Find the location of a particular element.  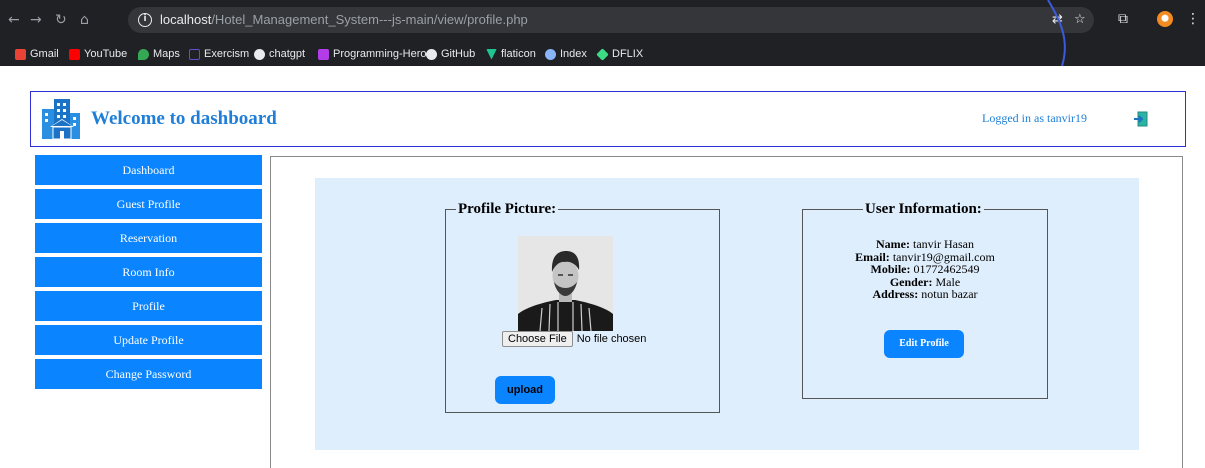

sidebar-item-dashboard: Dashboard is located at coordinates (148, 170).